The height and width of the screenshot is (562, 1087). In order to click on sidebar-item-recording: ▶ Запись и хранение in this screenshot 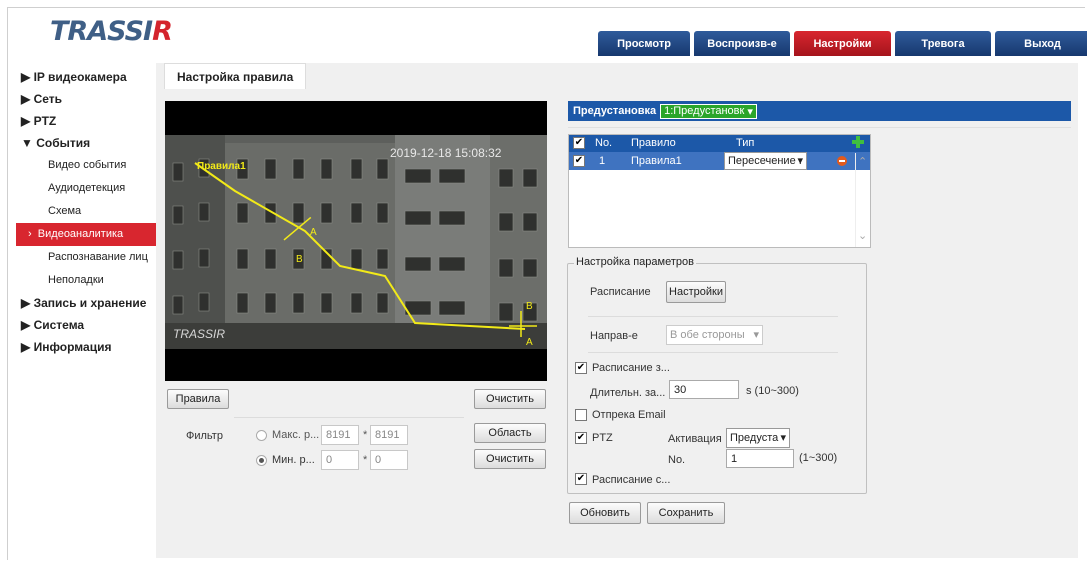, I will do `click(86, 303)`.